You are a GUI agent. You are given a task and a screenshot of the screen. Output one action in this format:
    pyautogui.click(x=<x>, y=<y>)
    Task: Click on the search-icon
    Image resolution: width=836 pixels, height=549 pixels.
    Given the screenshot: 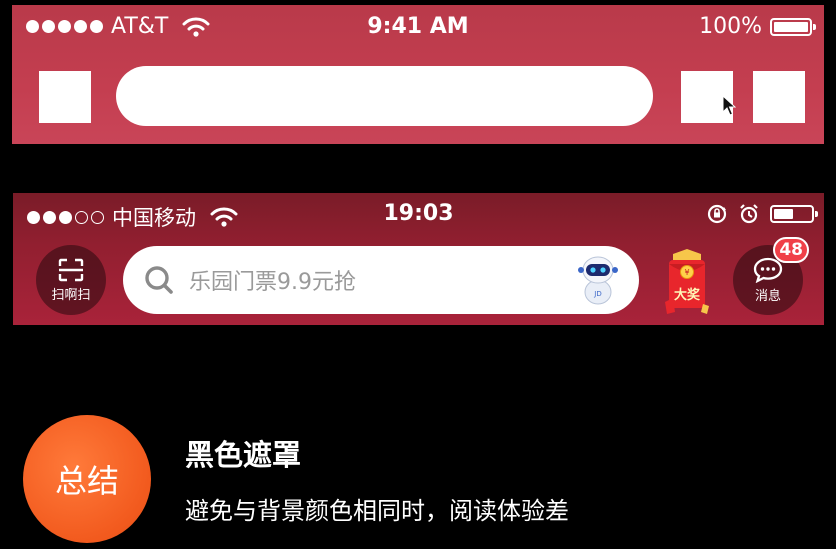 What is the action you would take?
    pyautogui.click(x=159, y=280)
    